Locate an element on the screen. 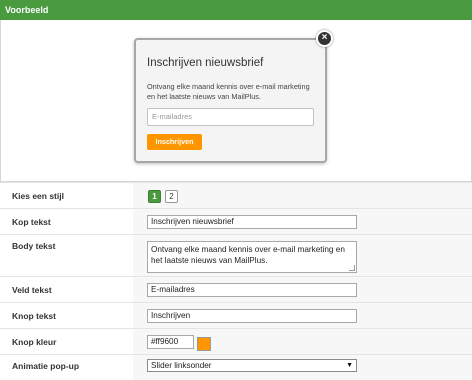 The width and height of the screenshot is (472, 380). knop-kleur-label: Knop kleur is located at coordinates (66, 341).